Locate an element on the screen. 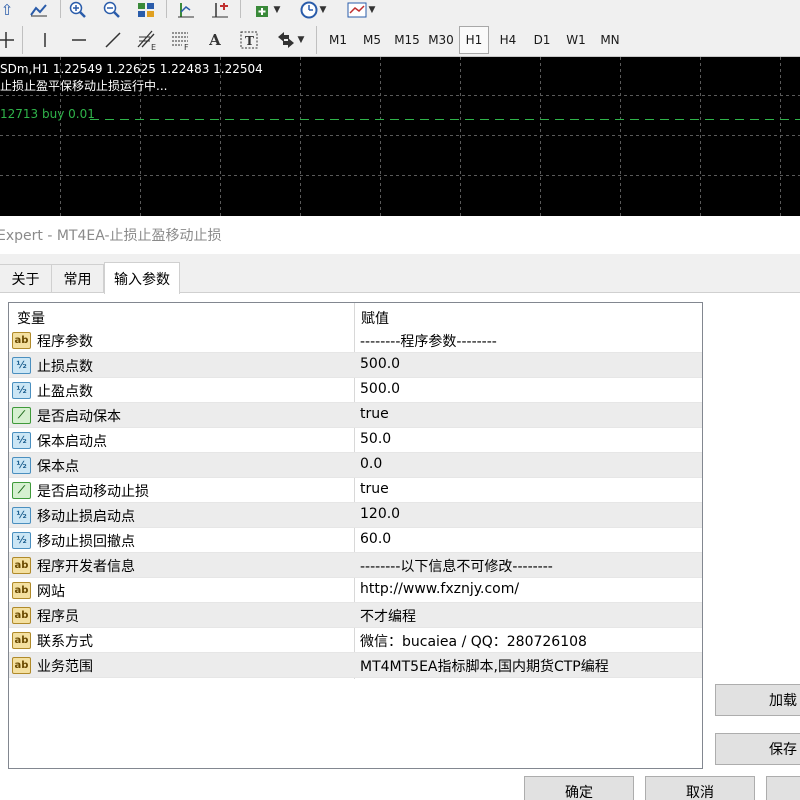 The height and width of the screenshot is (800, 800). timeframe-h1: H1 is located at coordinates (474, 40).